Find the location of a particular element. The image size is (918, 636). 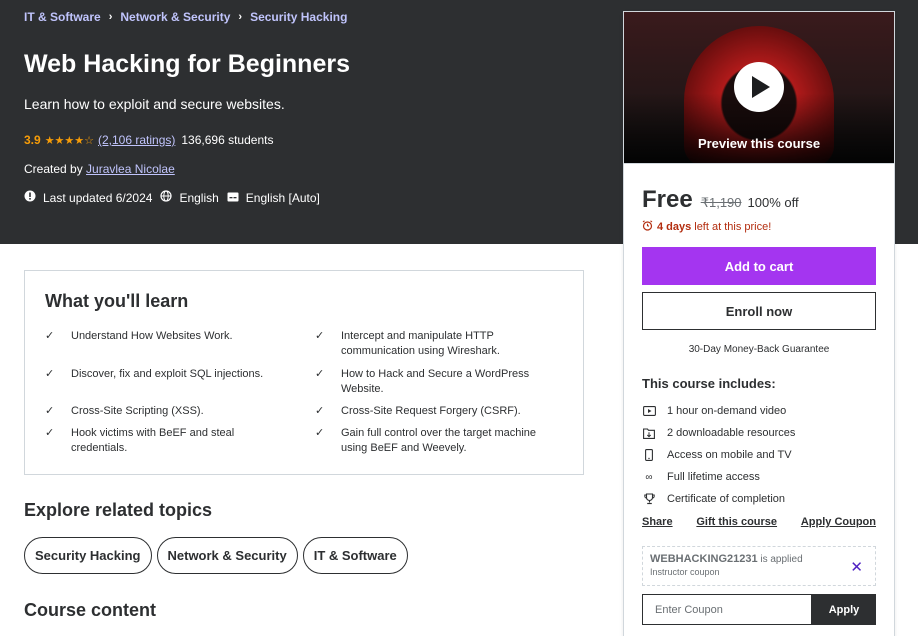

course-title: Web Hacking for Beginners is located at coordinates (187, 64).